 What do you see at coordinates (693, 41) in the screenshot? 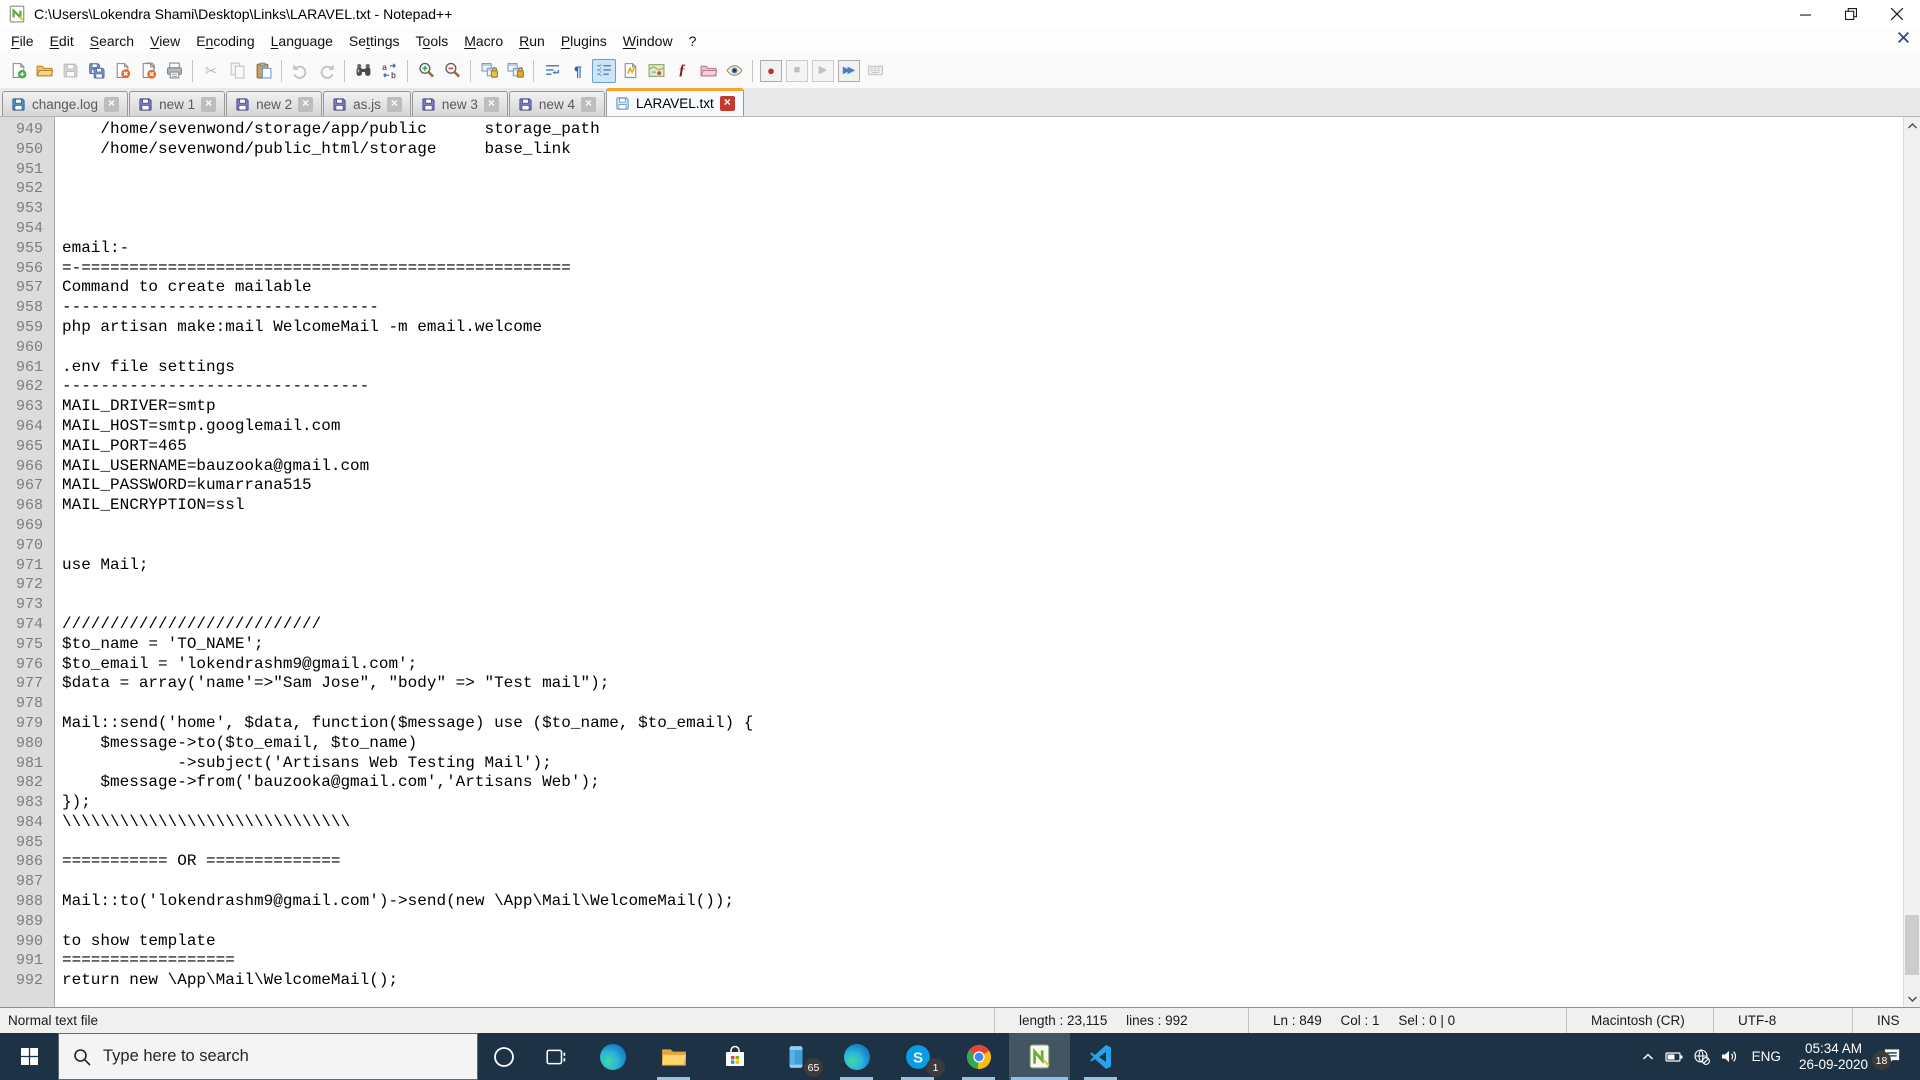
I see `menu-help: ?` at bounding box center [693, 41].